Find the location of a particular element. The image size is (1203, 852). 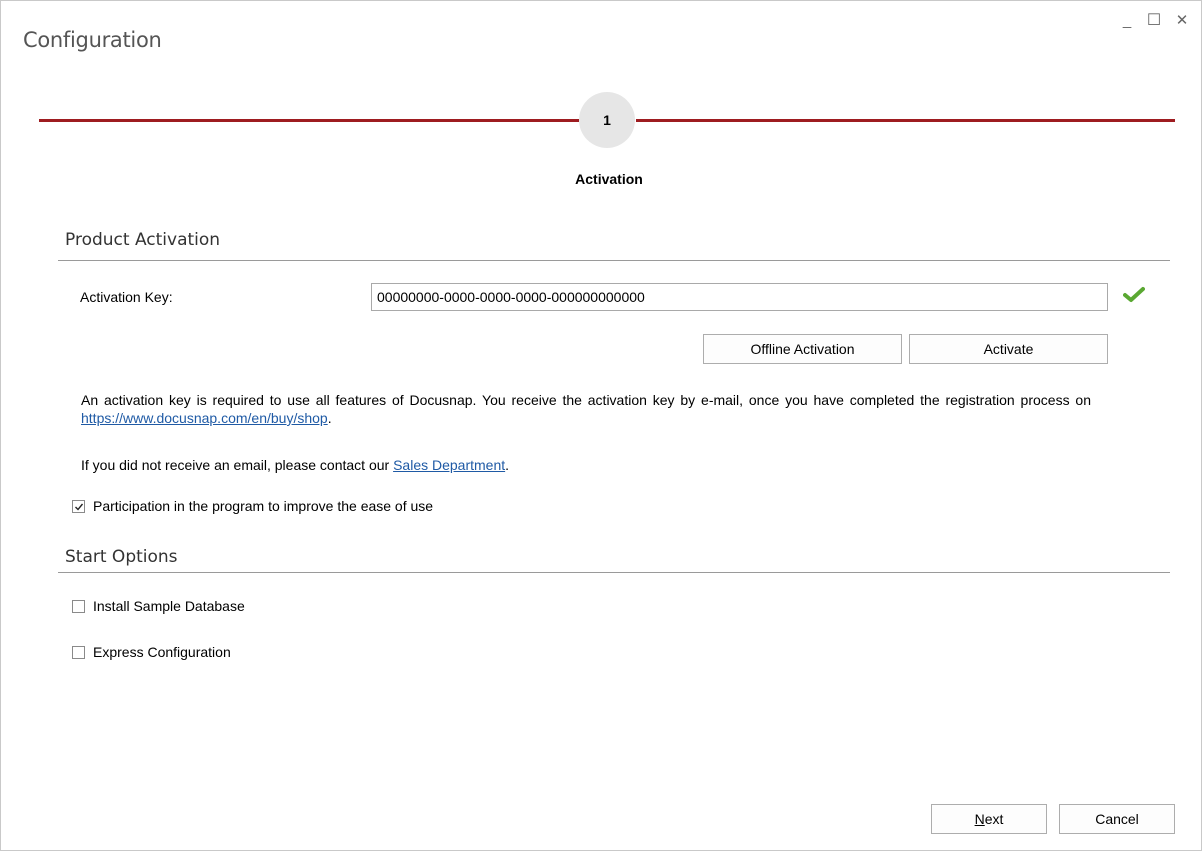

offline-activation-button: Offline Activation is located at coordinates (802, 349).